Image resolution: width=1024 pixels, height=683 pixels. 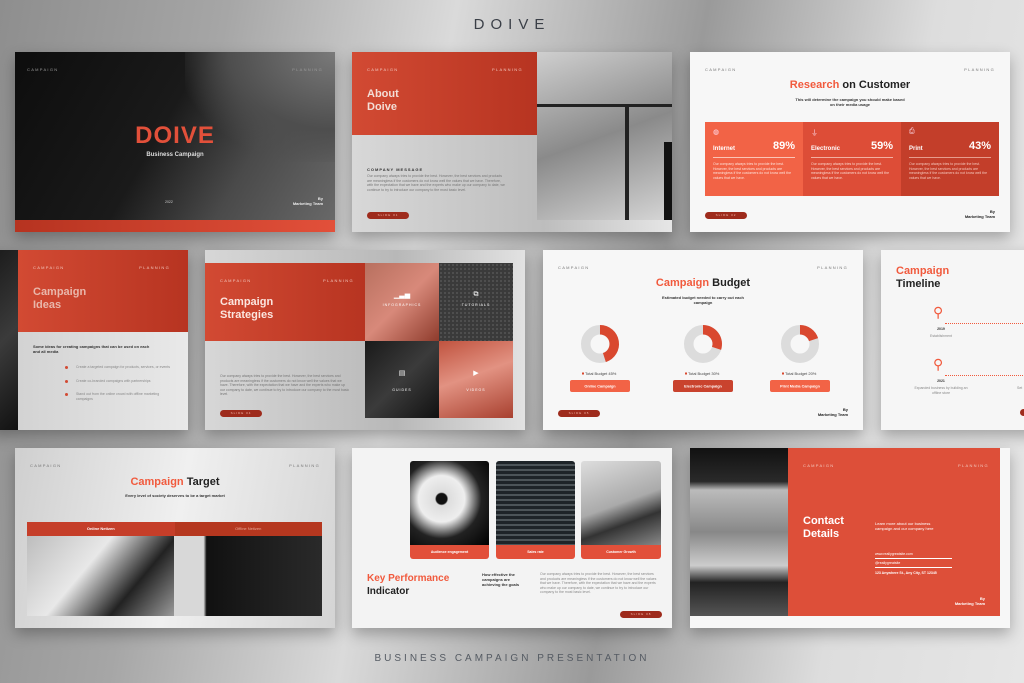 What do you see at coordinates (476, 379) in the screenshot?
I see `tile-videos: ▶ VIDEOS` at bounding box center [476, 379].